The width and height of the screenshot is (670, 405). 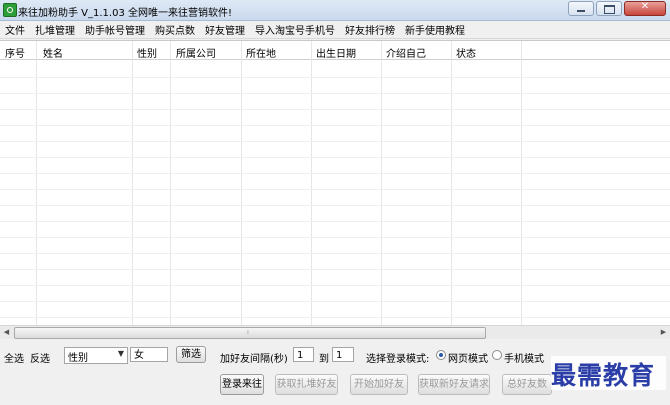 I want to click on filter-field-value: 性别, so click(x=78, y=358).